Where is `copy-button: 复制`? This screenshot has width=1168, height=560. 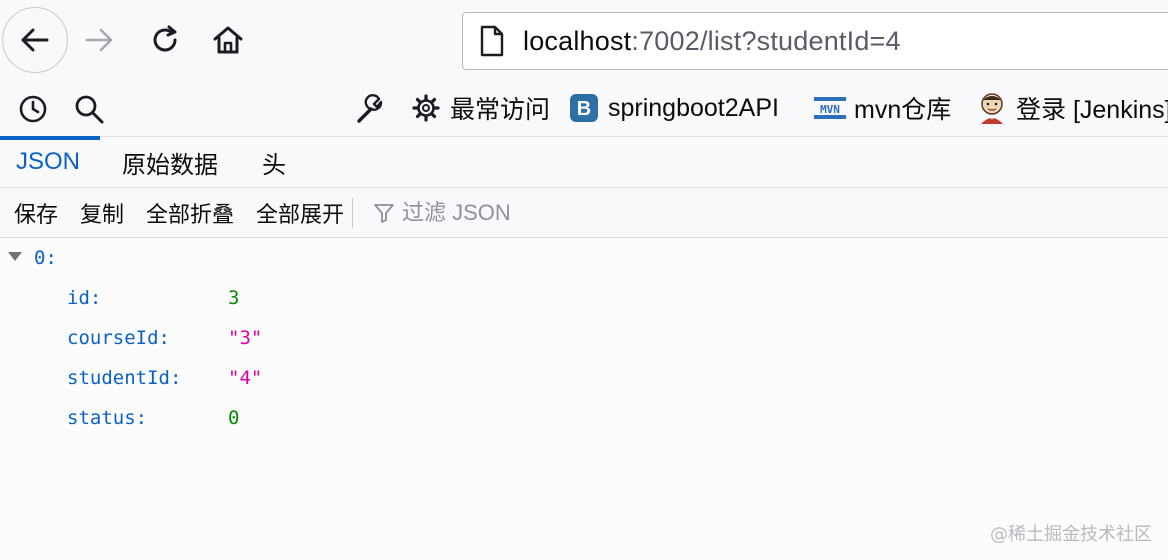 copy-button: 复制 is located at coordinates (102, 213).